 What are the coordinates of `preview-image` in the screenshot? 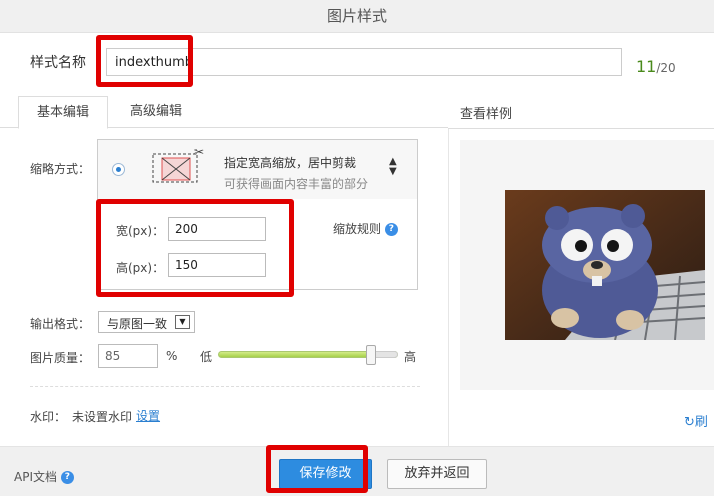 It's located at (605, 265).